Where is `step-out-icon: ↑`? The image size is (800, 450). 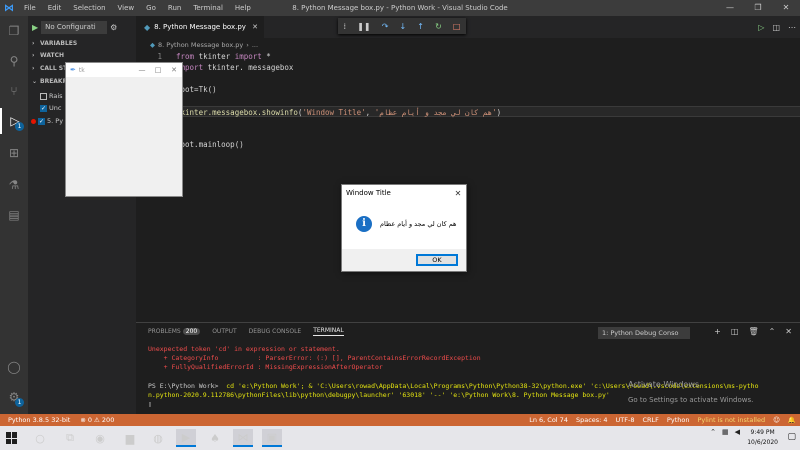
step-out-icon: ↑ is located at coordinates (420, 26).